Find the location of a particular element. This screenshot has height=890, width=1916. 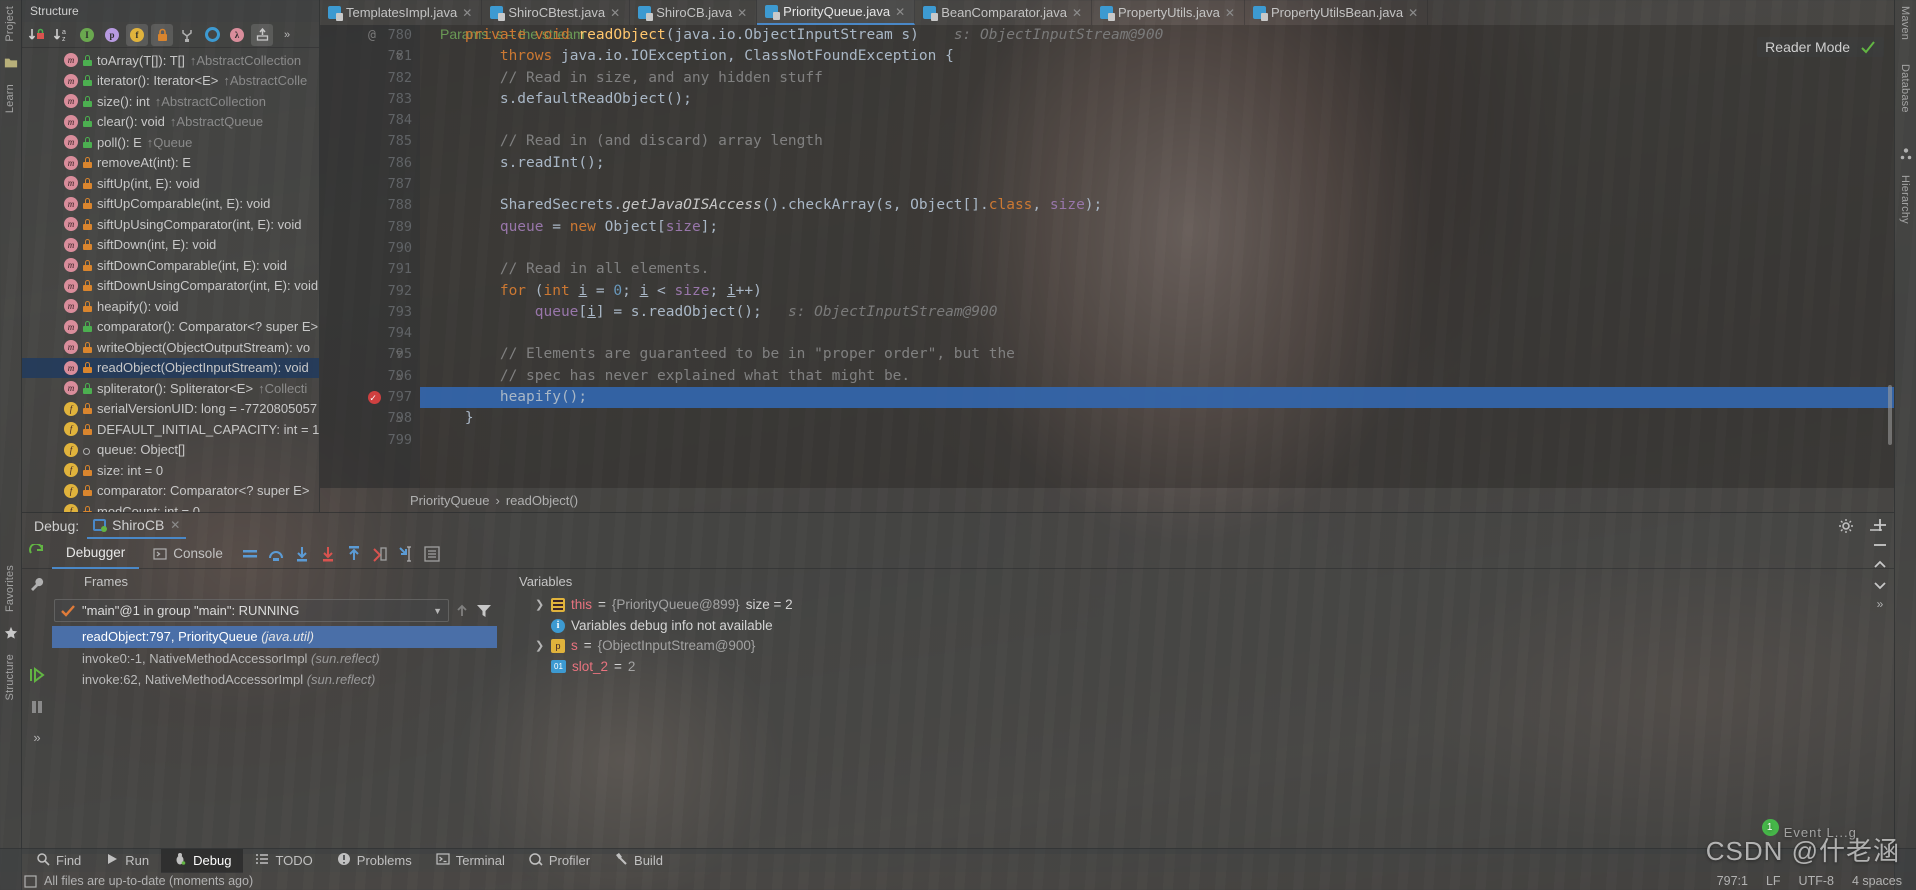

gutter-line: △ 796 is located at coordinates (370, 376).